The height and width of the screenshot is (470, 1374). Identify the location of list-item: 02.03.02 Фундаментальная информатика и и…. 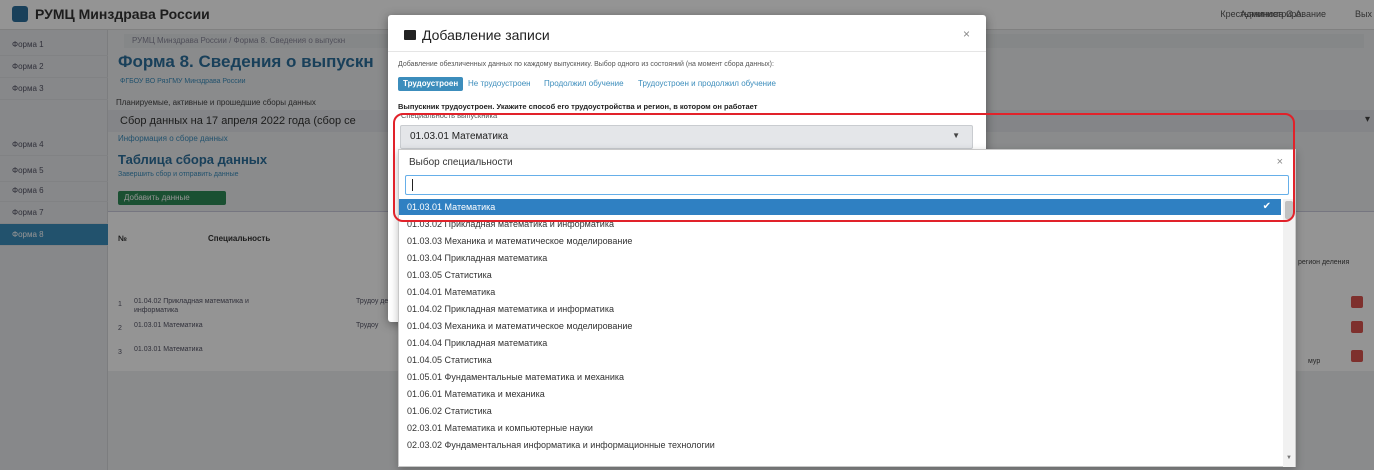
(840, 445).